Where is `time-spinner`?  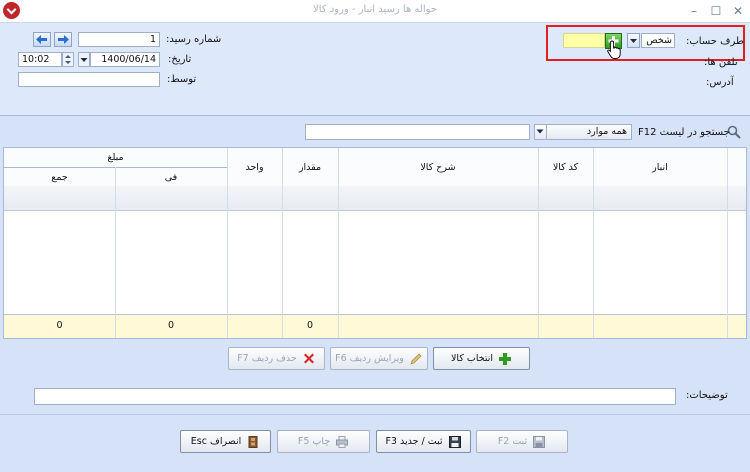
time-spinner is located at coordinates (68, 59).